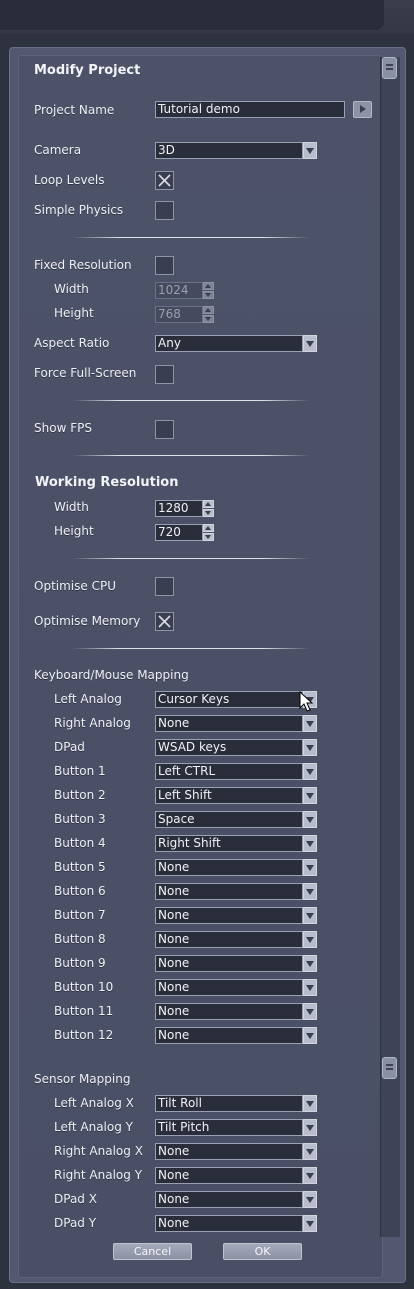 Image resolution: width=414 pixels, height=1289 pixels. I want to click on working-height-stepper, so click(208, 532).